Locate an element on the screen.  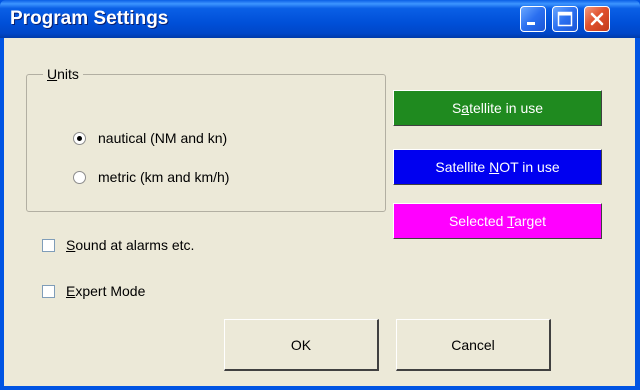
maximize-button is located at coordinates (565, 19).